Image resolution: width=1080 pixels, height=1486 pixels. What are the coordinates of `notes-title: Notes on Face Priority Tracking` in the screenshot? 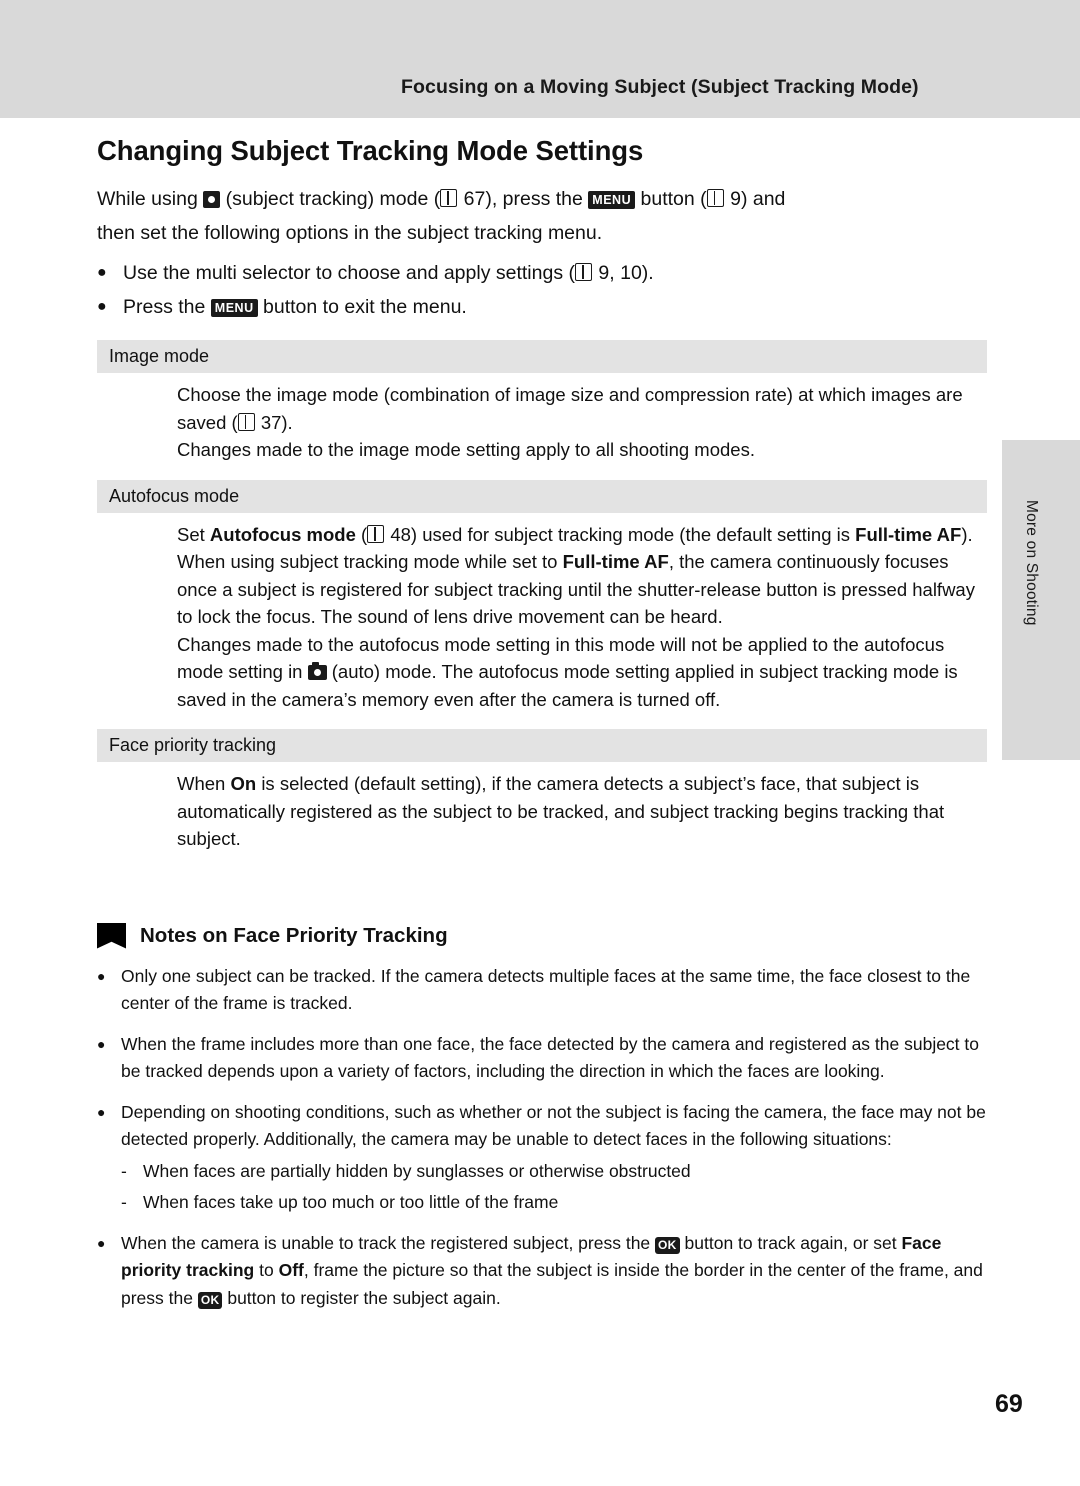 It's located at (294, 935).